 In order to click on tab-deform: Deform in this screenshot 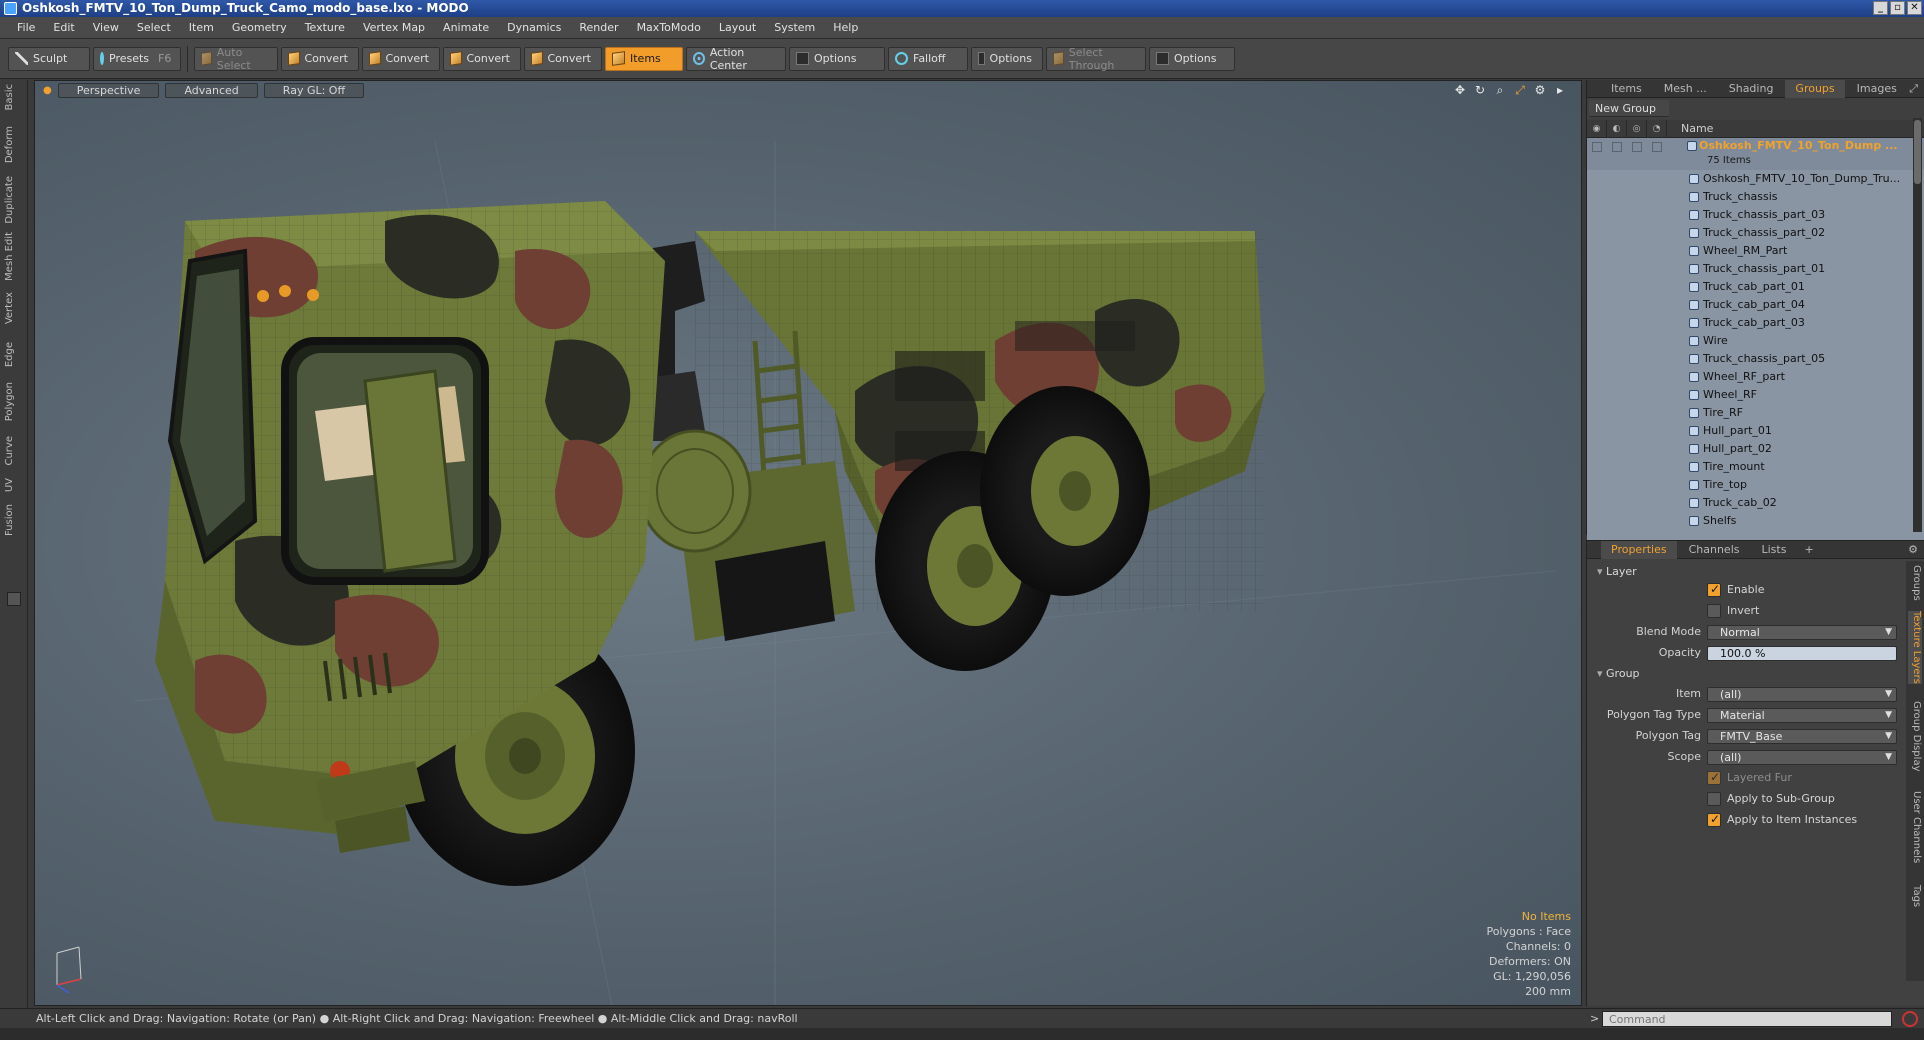, I will do `click(14, 144)`.